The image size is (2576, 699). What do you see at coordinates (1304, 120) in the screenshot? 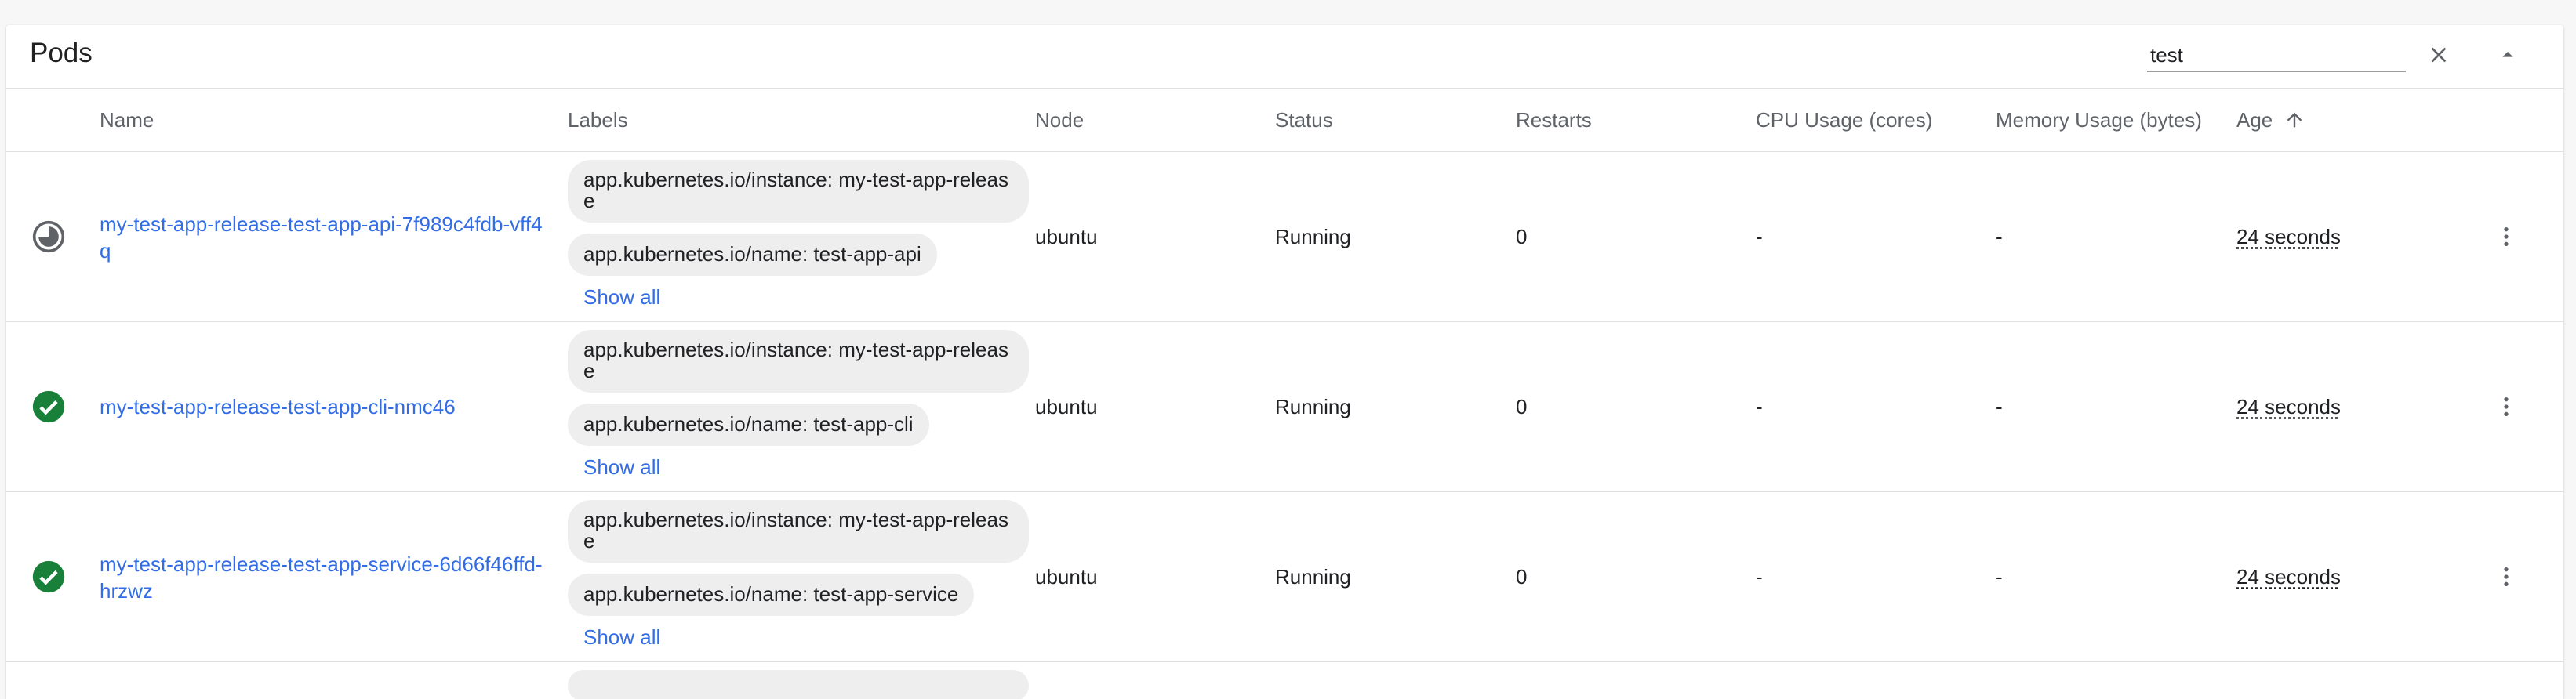
I see `column-header-status: Status` at bounding box center [1304, 120].